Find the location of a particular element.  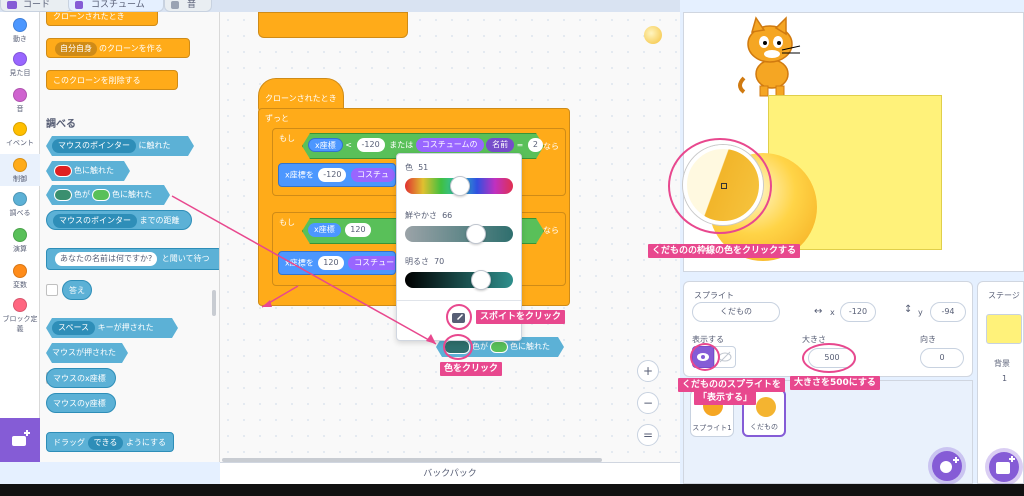

sensing-section-heading: 調べる is located at coordinates (61, 124).